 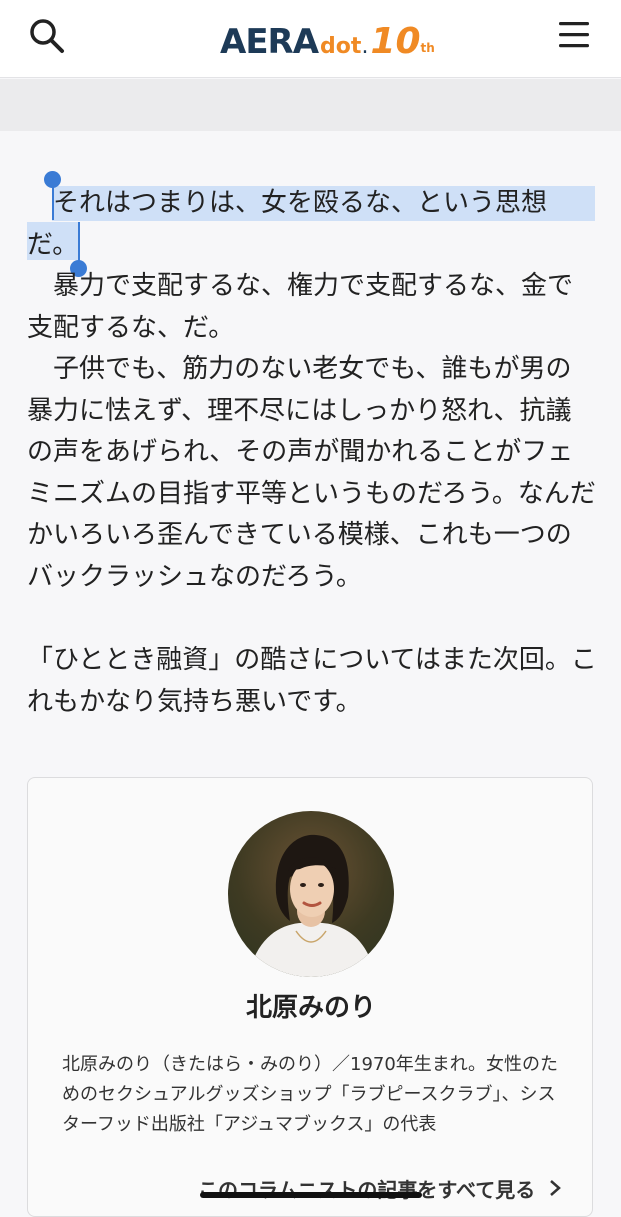 What do you see at coordinates (556, 1188) in the screenshot?
I see `chevron-right-icon` at bounding box center [556, 1188].